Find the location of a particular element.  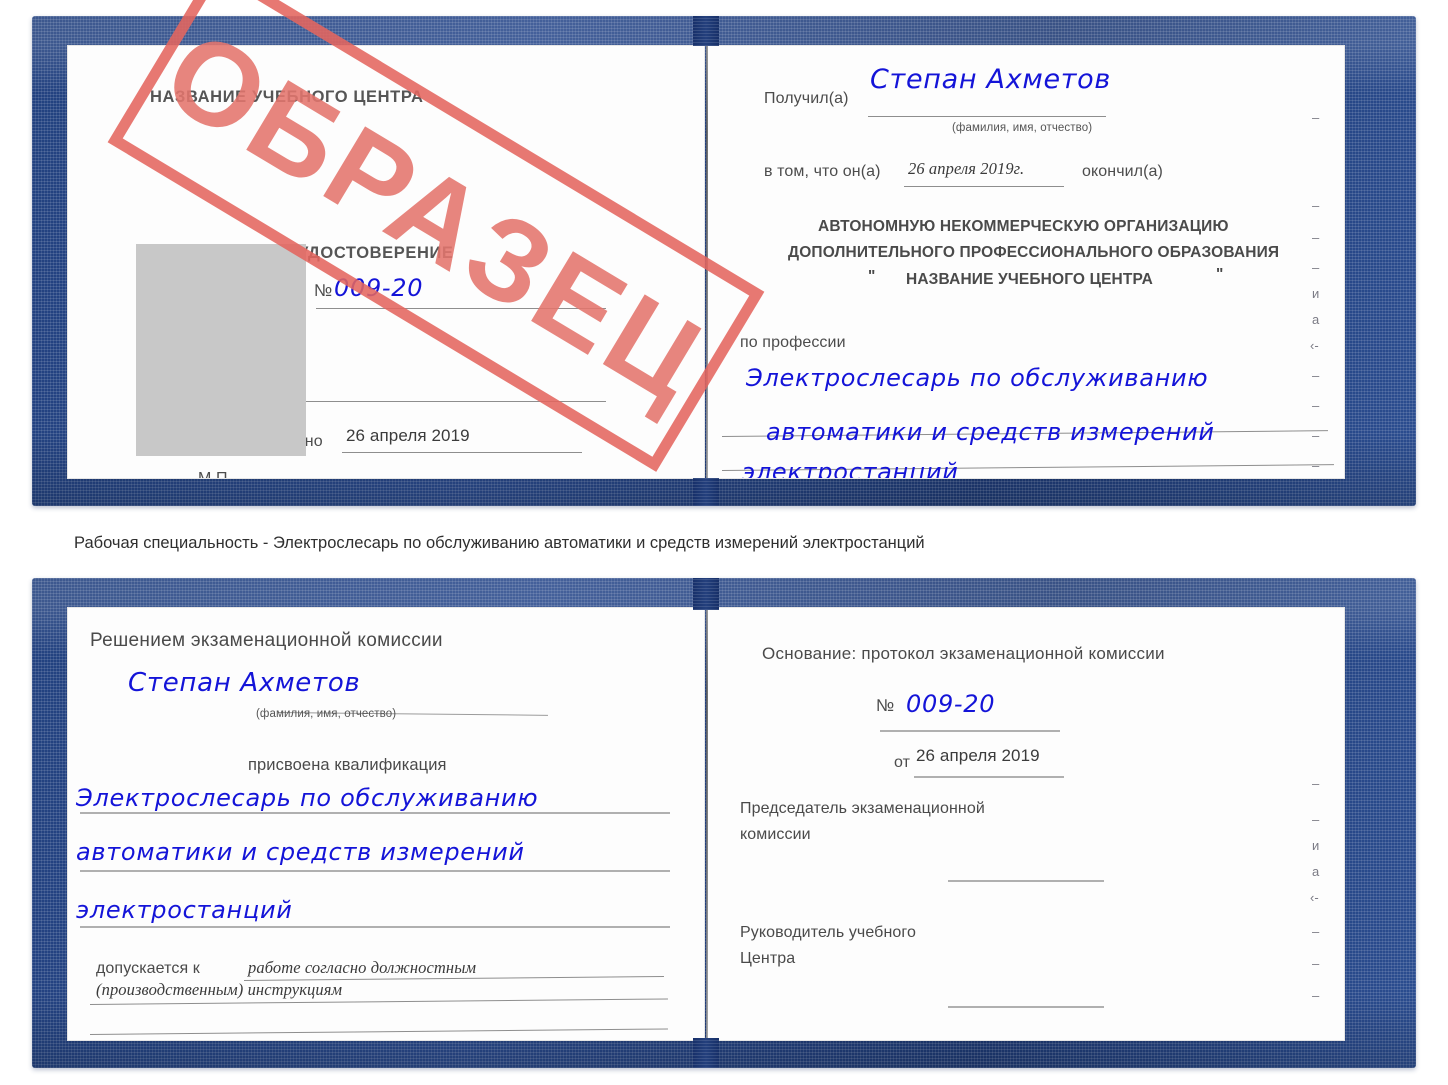

decision-title: Решением экзаменационной комиссии is located at coordinates (266, 640).